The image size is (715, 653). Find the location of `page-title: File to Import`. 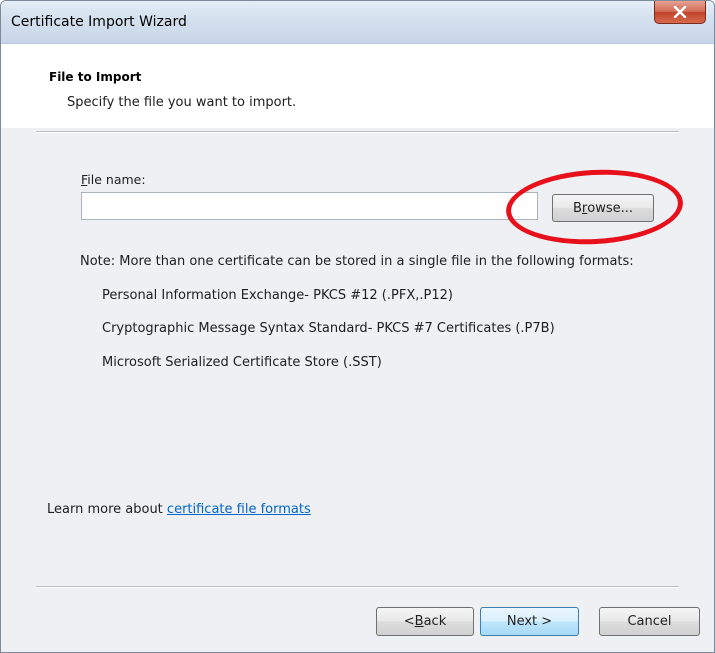

page-title: File to Import is located at coordinates (95, 77).